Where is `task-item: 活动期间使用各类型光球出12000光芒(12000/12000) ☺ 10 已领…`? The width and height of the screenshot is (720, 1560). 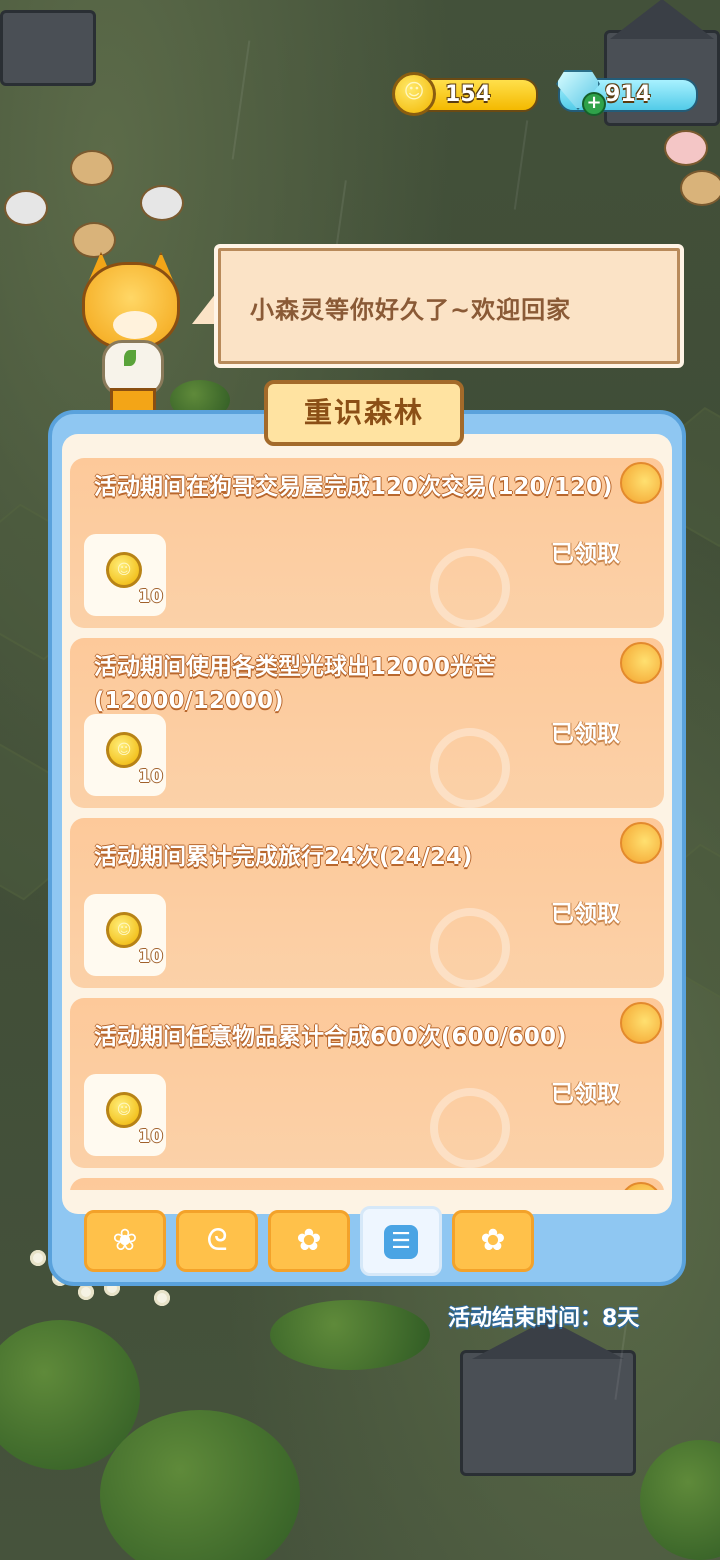 task-item: 活动期间使用各类型光球出12000光芒(12000/12000) ☺ 10 已领… is located at coordinates (367, 723).